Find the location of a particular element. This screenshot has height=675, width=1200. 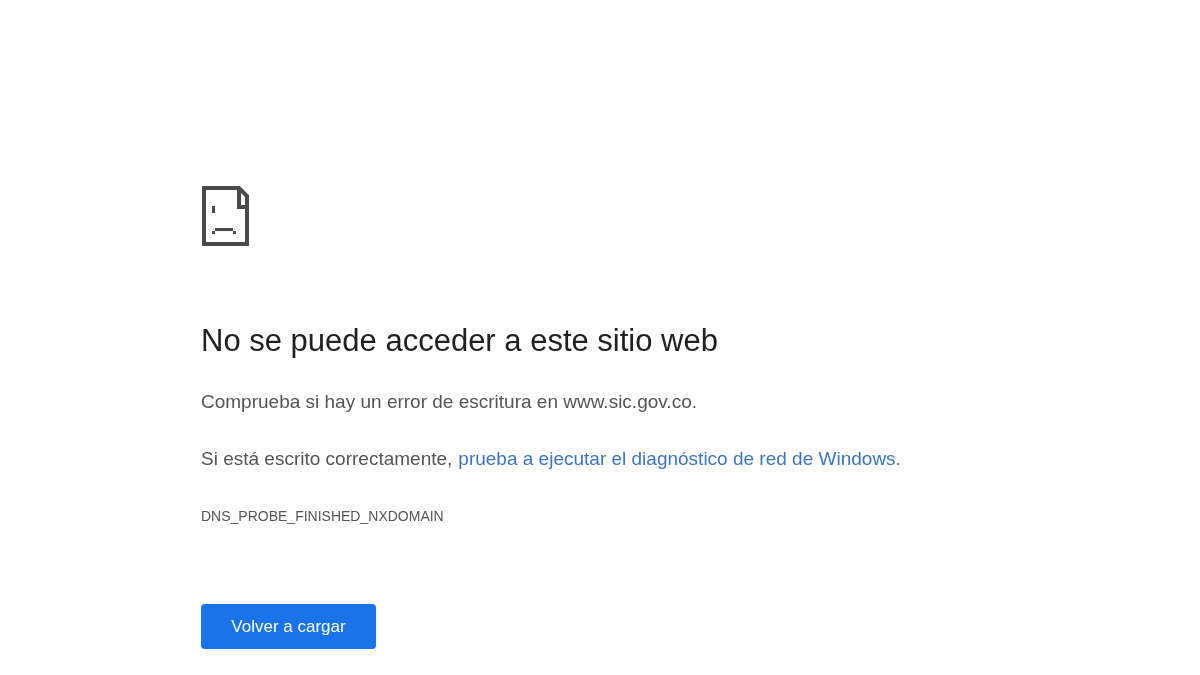

sad-page-icon is located at coordinates (225, 216).